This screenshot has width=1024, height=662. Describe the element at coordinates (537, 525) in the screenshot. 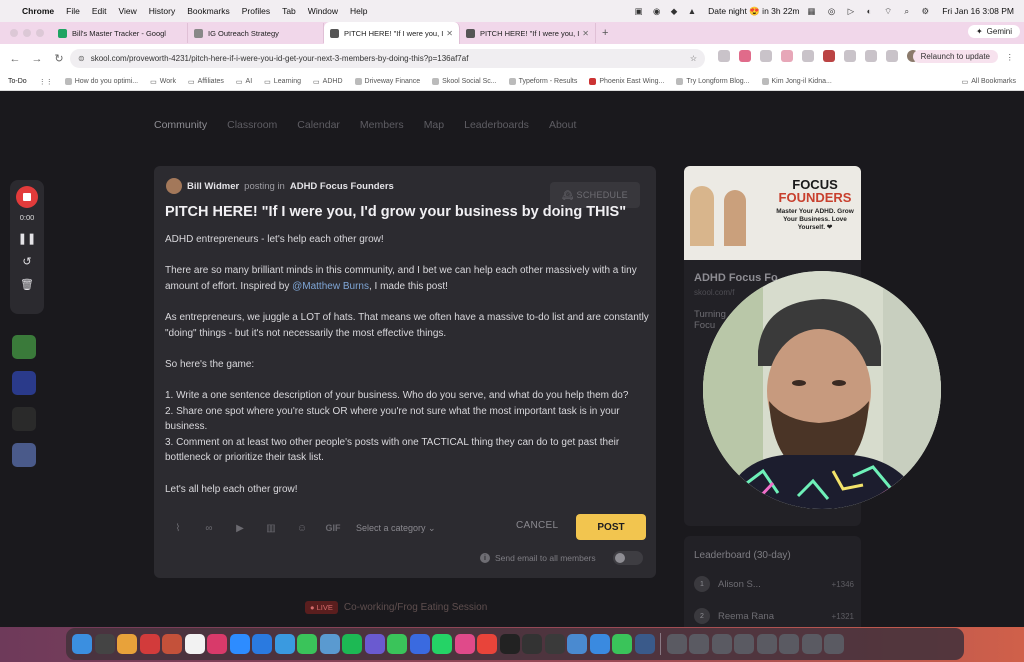

I see `cancel-button: CANCEL` at that location.